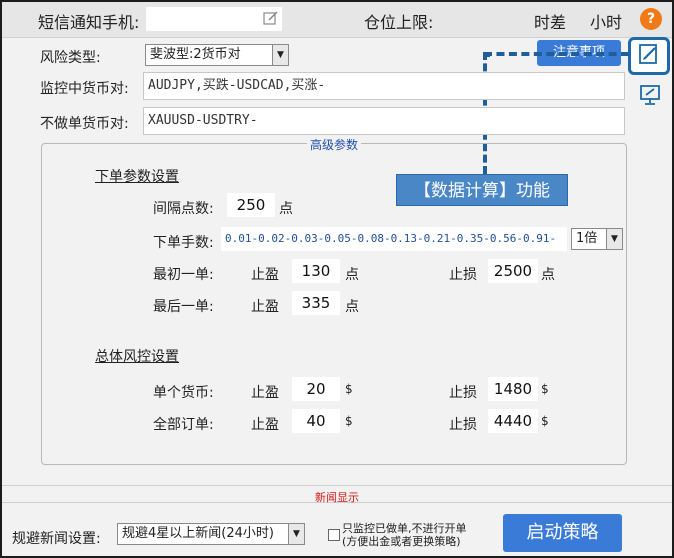 This screenshot has width=674, height=558. Describe the element at coordinates (271, 18) in the screenshot. I see `edit-icon` at that location.